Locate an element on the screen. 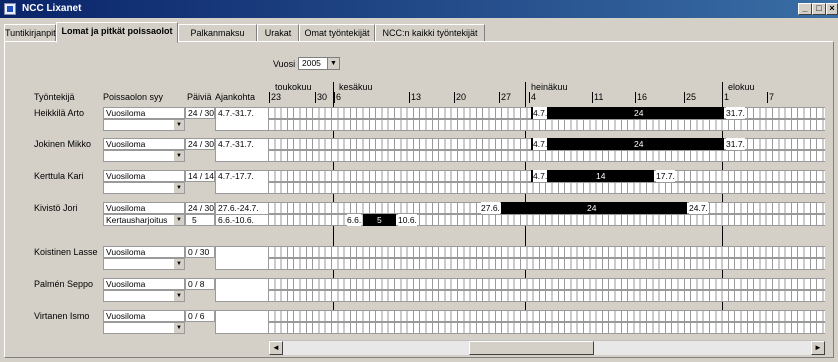 Image resolution: width=838 pixels, height=362 pixels. week-day-label: 6 is located at coordinates (339, 97).